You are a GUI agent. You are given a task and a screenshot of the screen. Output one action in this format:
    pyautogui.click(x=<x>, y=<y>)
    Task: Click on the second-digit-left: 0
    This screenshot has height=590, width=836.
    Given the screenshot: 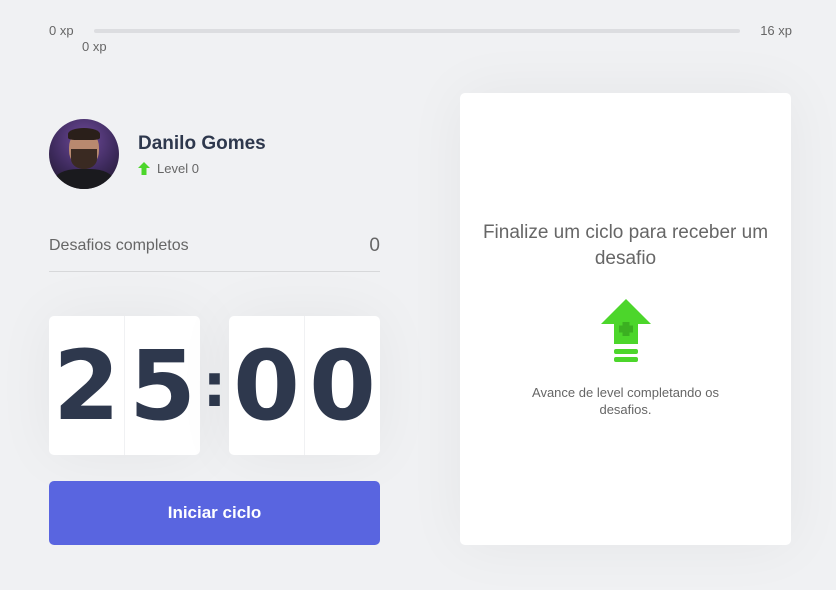 What is the action you would take?
    pyautogui.click(x=267, y=385)
    